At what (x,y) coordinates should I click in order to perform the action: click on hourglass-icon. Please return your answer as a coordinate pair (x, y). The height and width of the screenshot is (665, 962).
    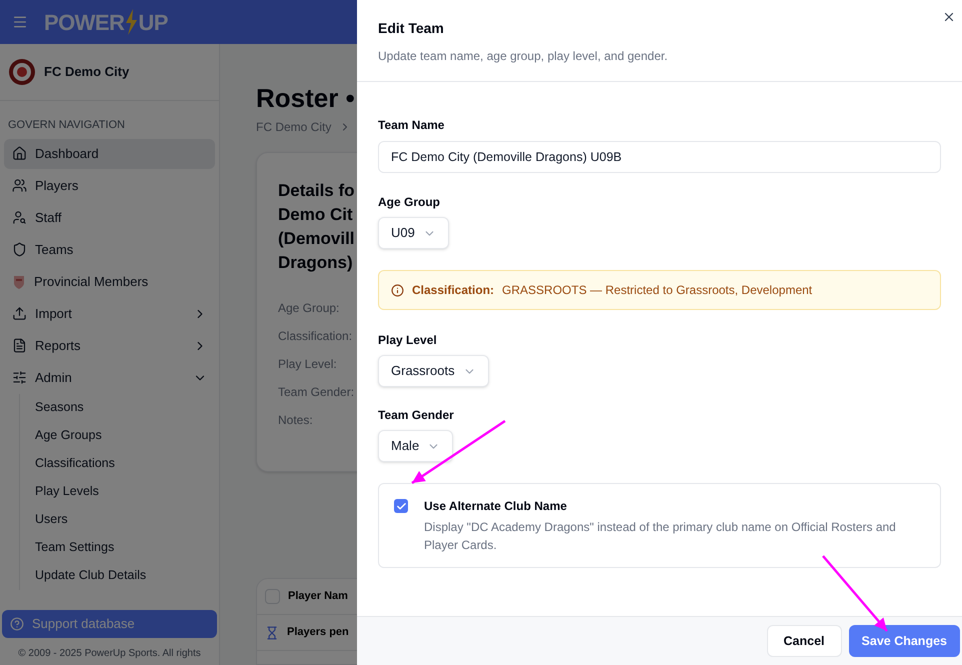
    Looking at the image, I should click on (272, 633).